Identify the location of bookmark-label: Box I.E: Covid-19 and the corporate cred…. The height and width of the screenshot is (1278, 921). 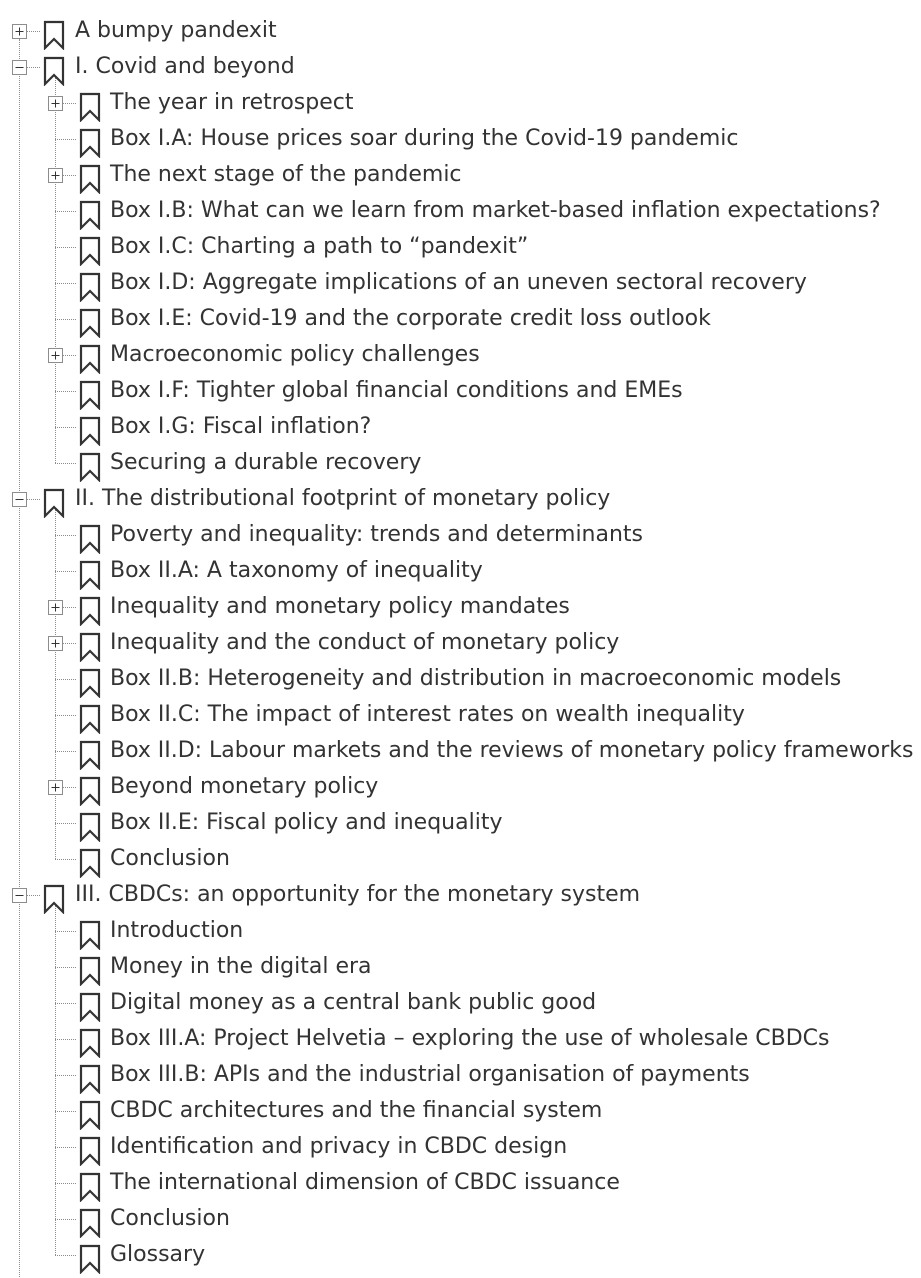
(410, 319).